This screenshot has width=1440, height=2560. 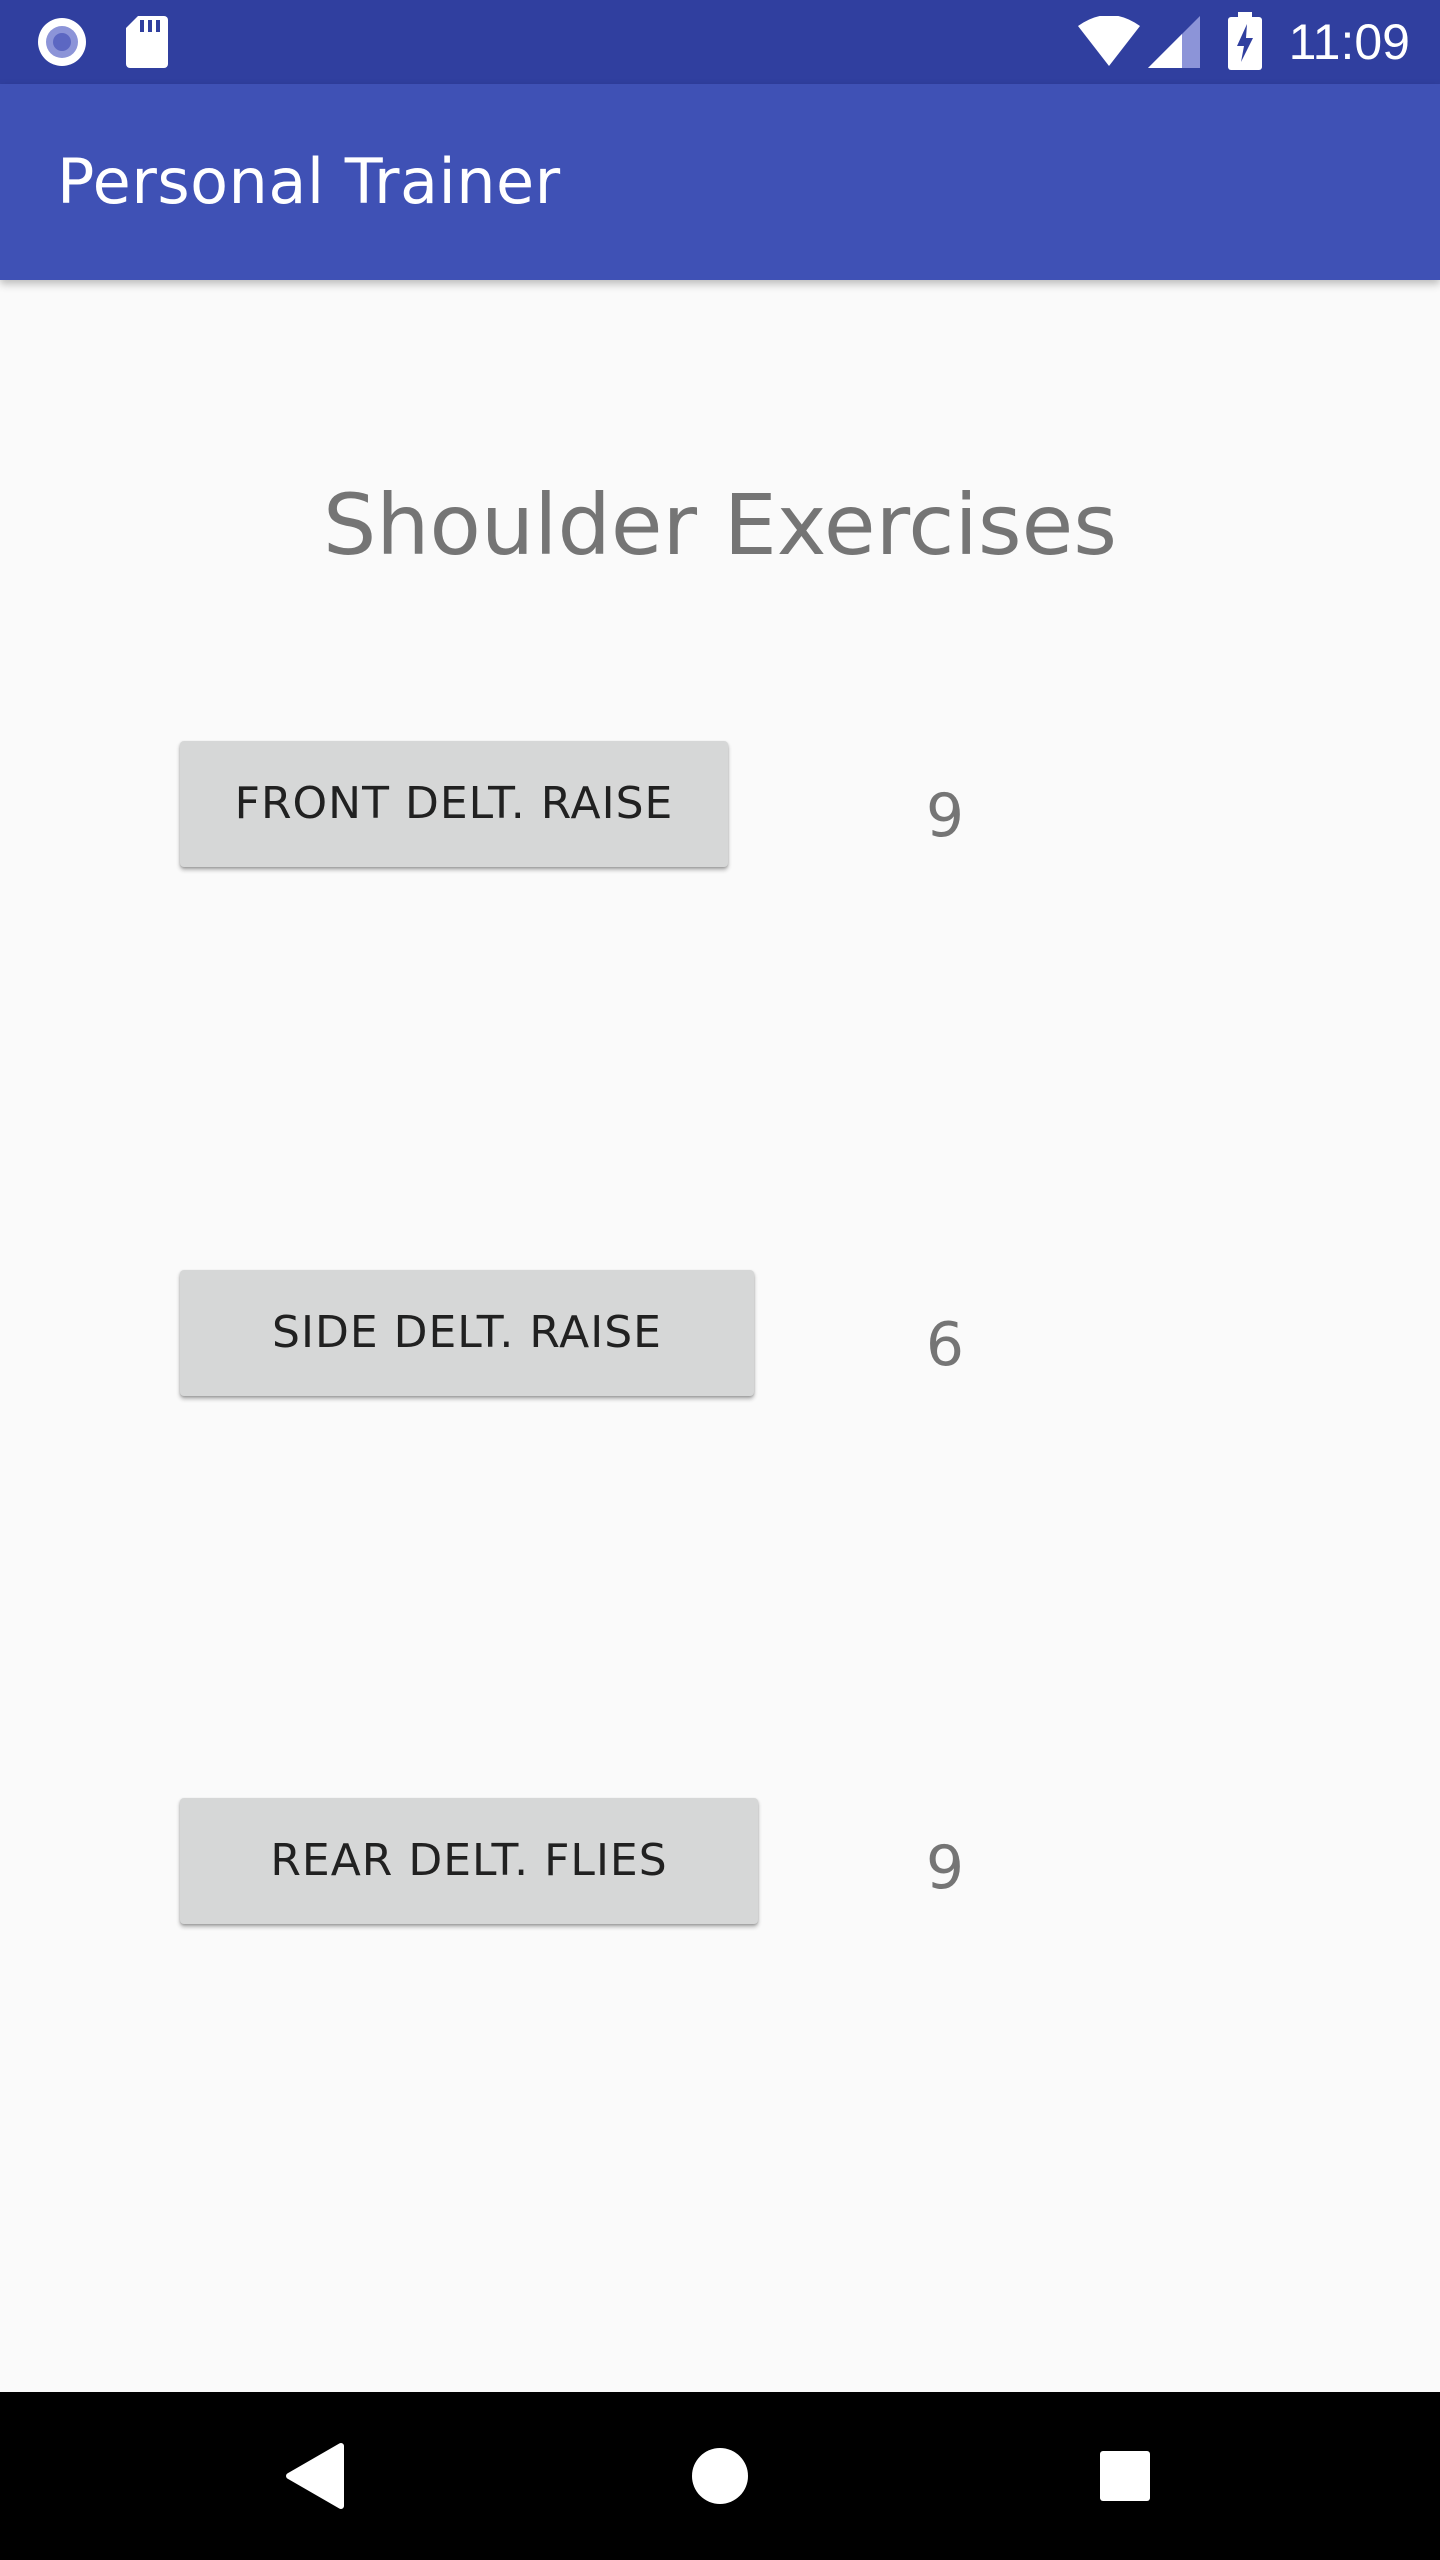 I want to click on wifi-icon, so click(x=1109, y=40).